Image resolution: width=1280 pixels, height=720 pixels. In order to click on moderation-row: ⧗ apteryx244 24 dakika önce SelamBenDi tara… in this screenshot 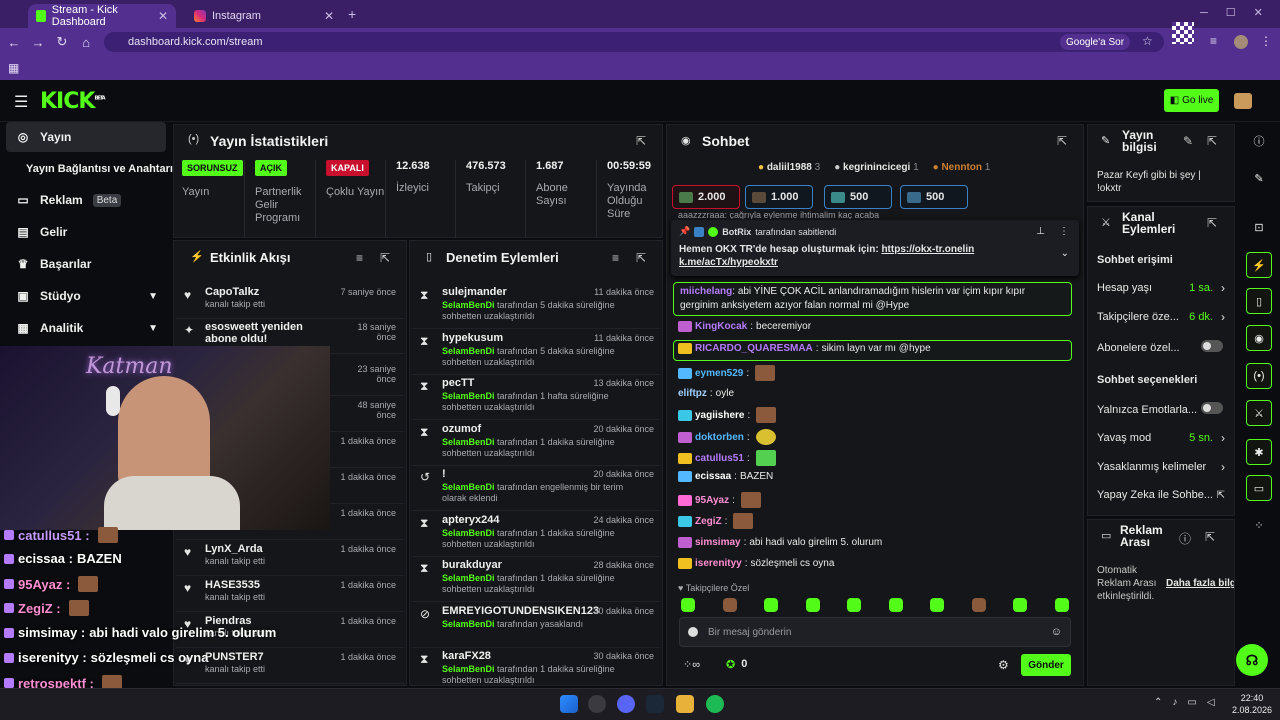, I will do `click(536, 534)`.